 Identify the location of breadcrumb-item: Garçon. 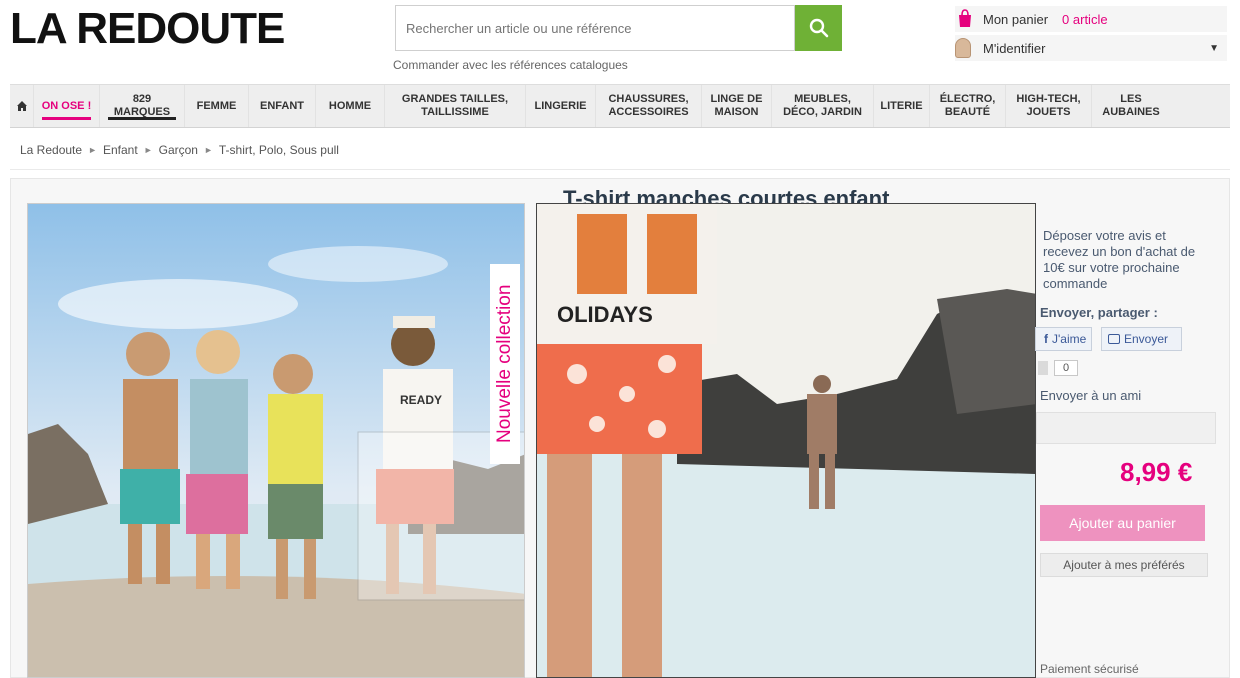
(178, 150).